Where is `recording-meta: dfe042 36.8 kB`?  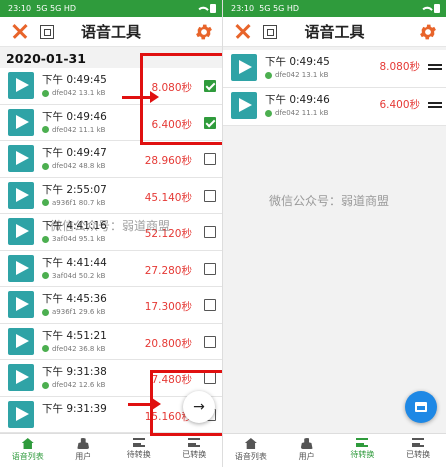 recording-meta: dfe042 36.8 kB is located at coordinates (73, 349).